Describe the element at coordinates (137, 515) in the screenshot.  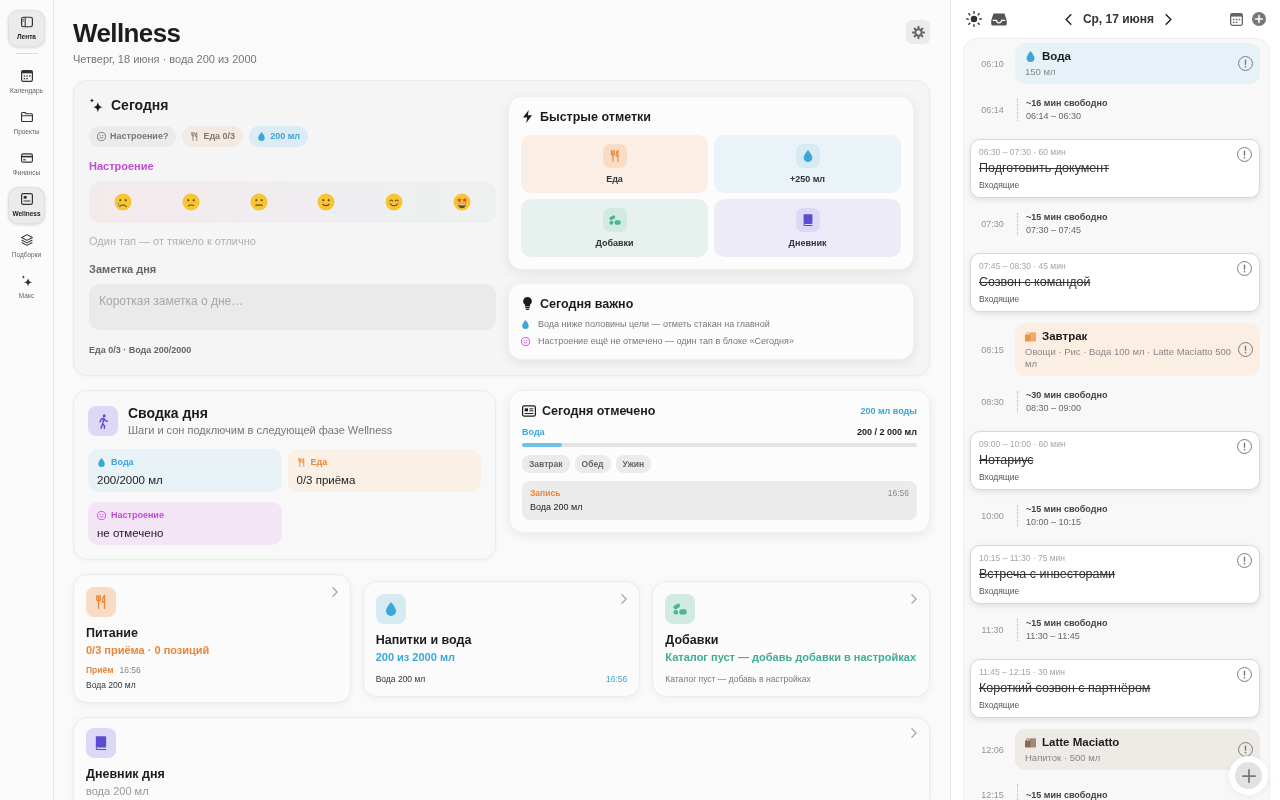
I see `stat-label: Настроение` at that location.